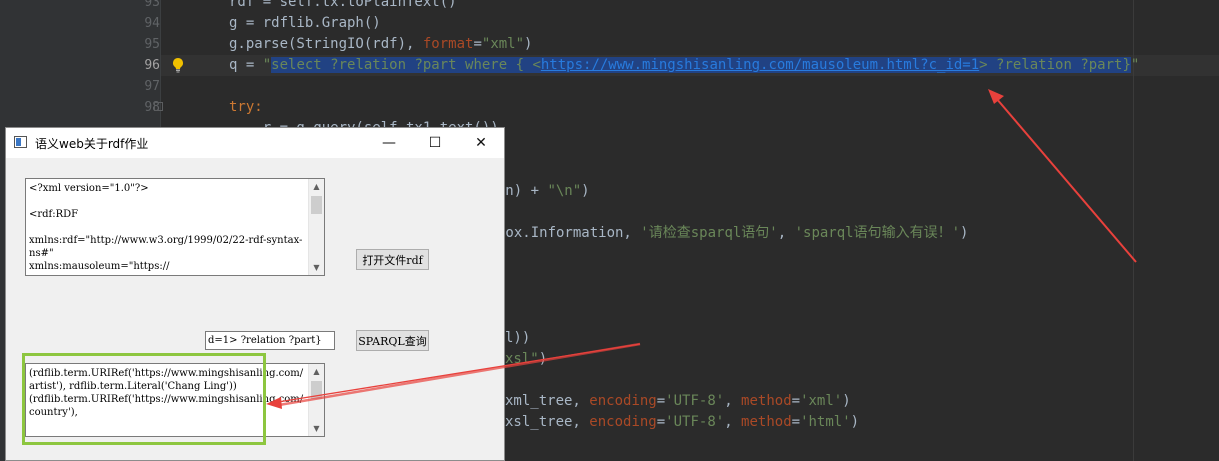  Describe the element at coordinates (343, 6) in the screenshot. I see `code-line-93: rdf = self.tx.toPlainText()` at that location.